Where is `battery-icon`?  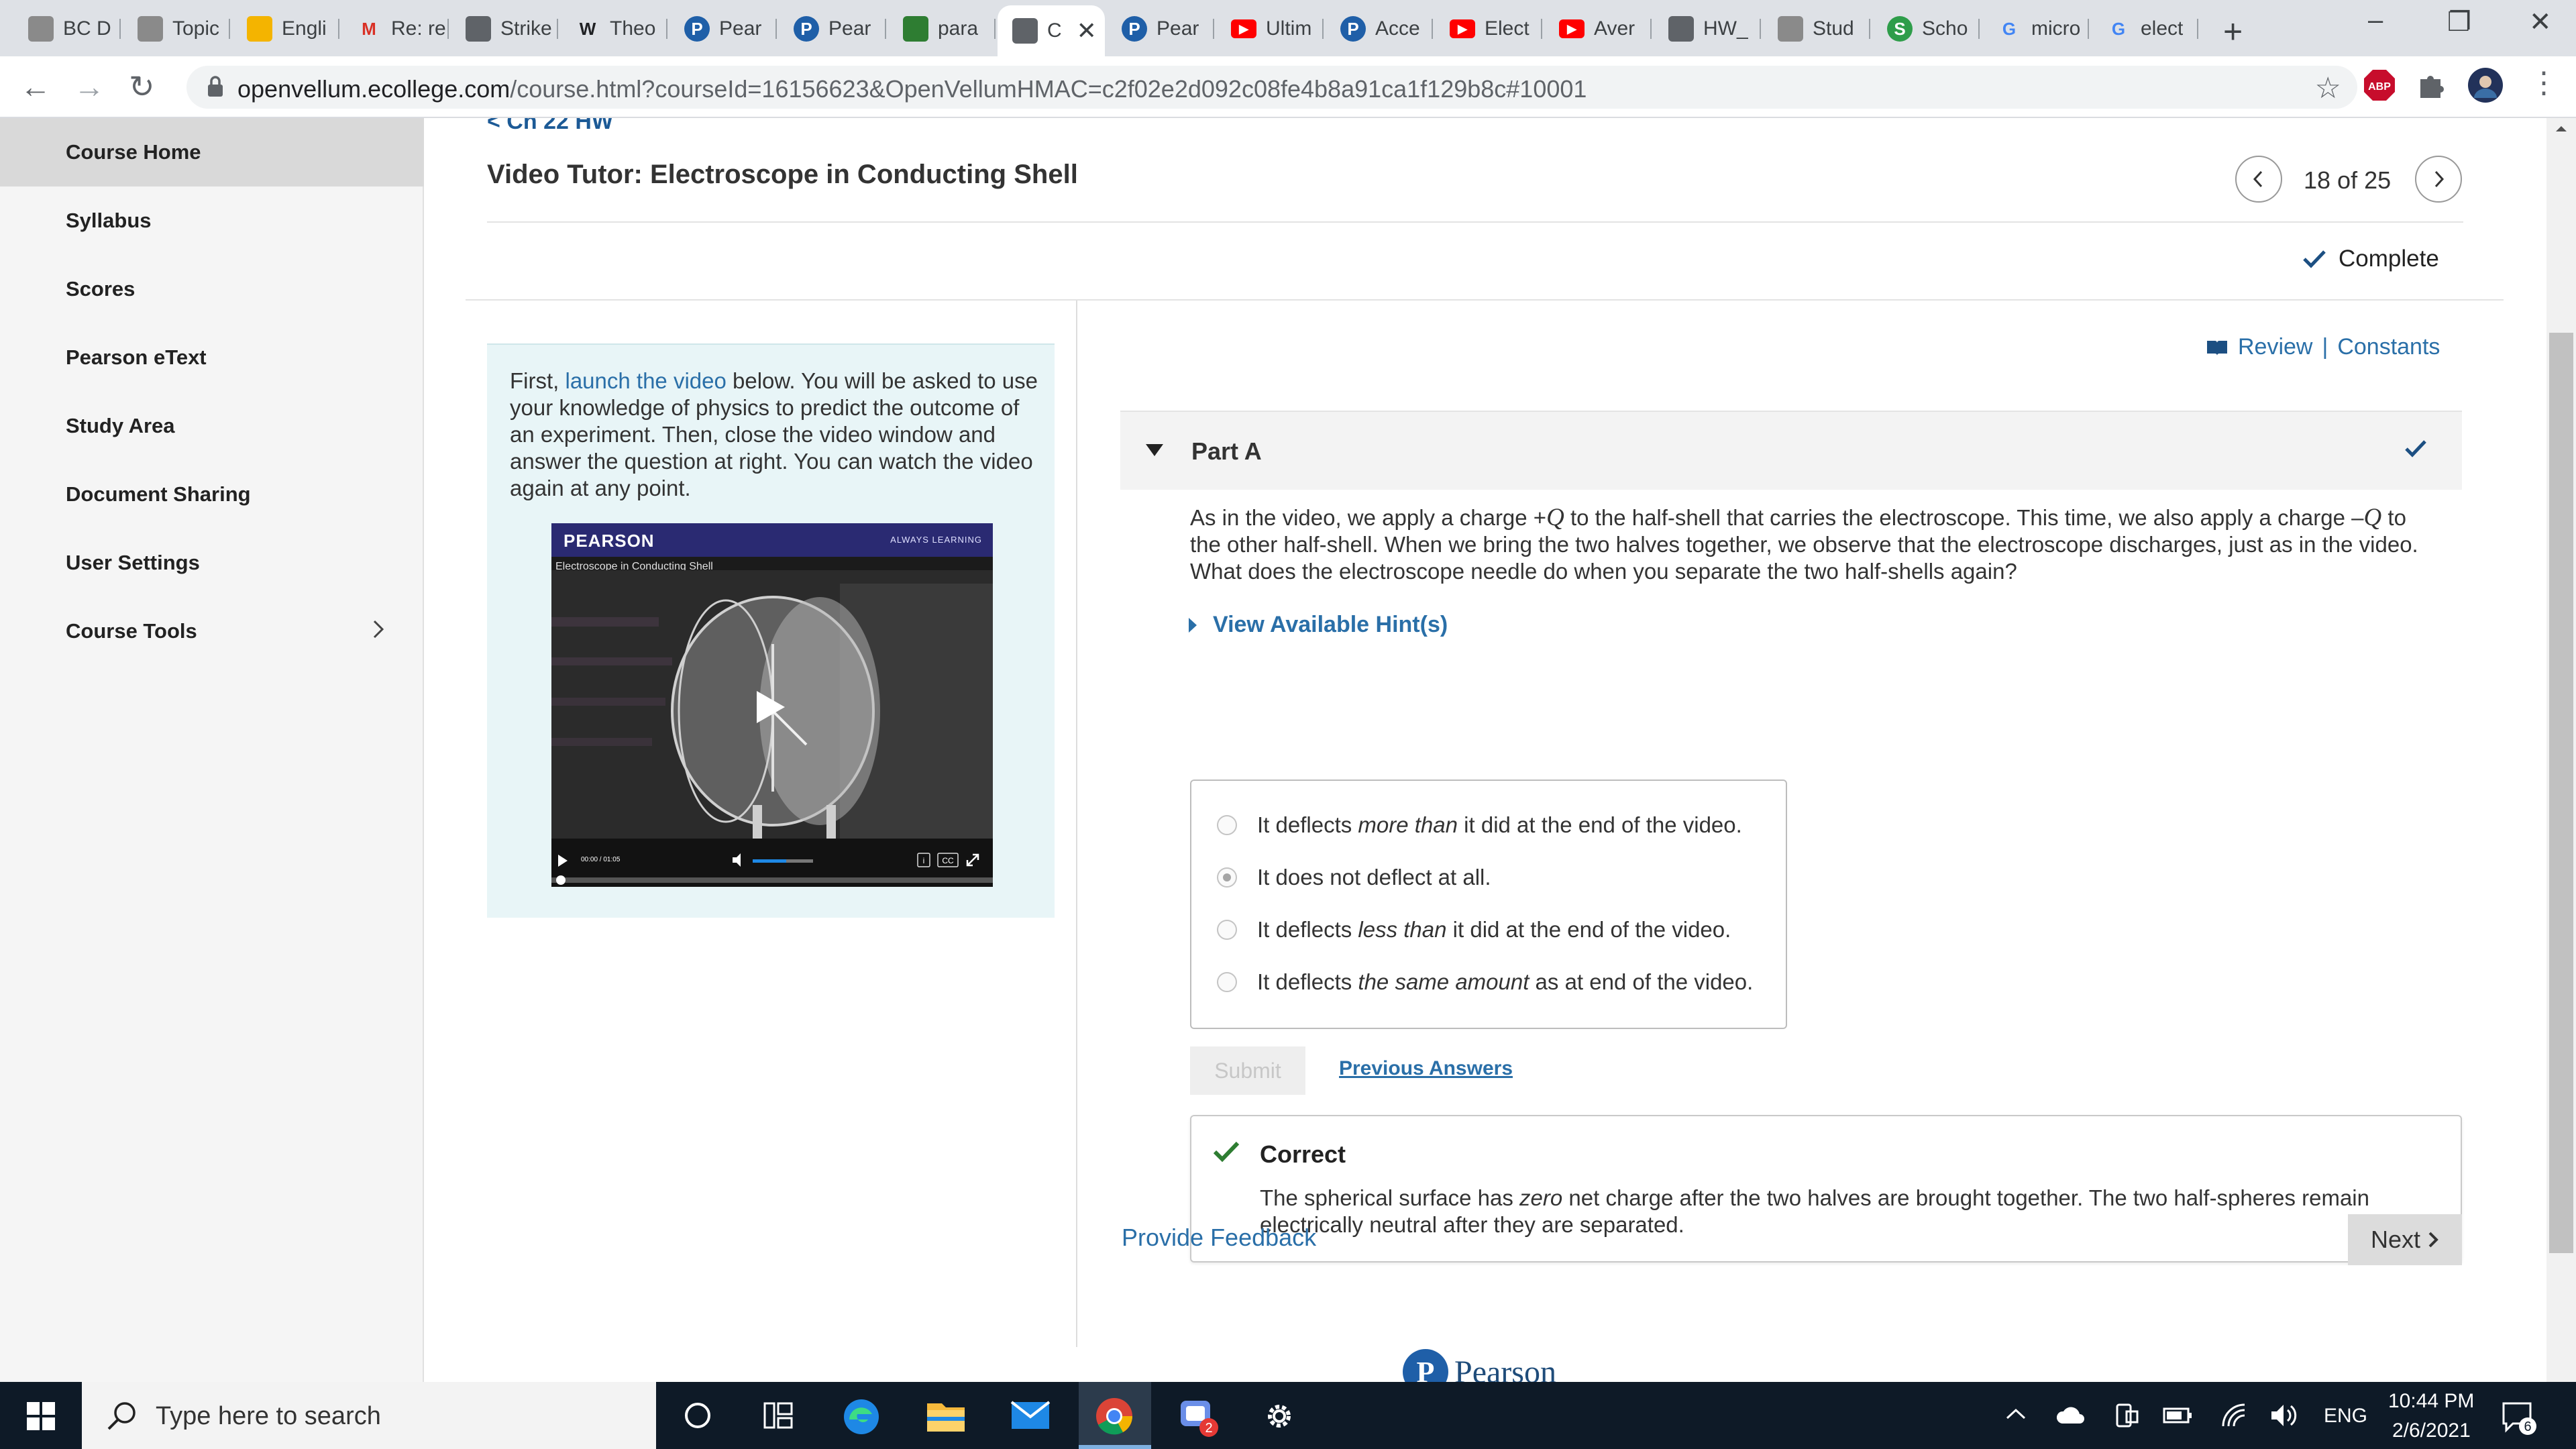
battery-icon is located at coordinates (2178, 1414).